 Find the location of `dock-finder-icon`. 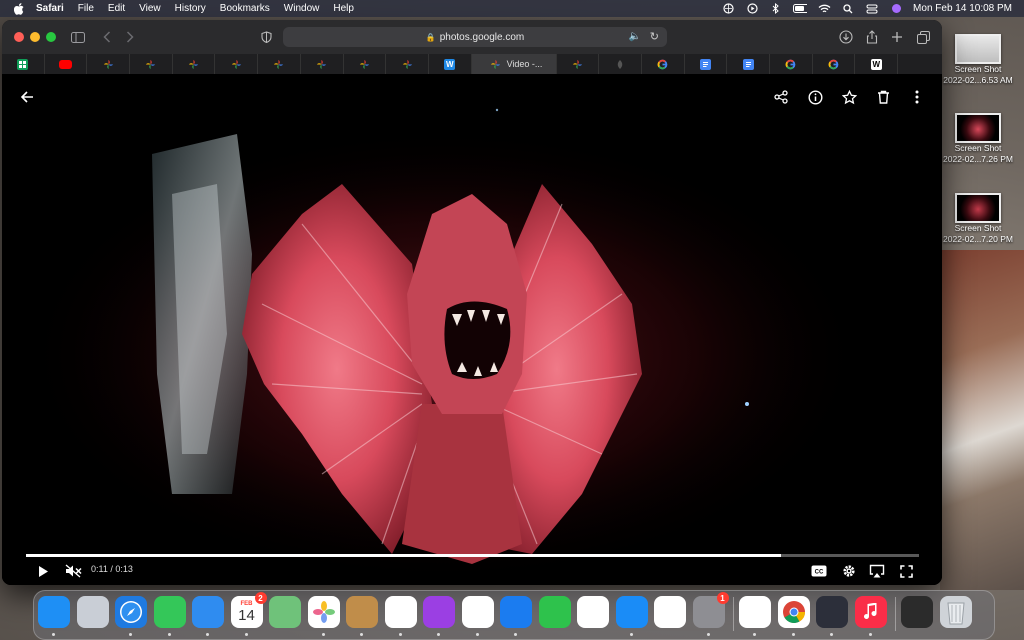

dock-finder-icon is located at coordinates (54, 612).